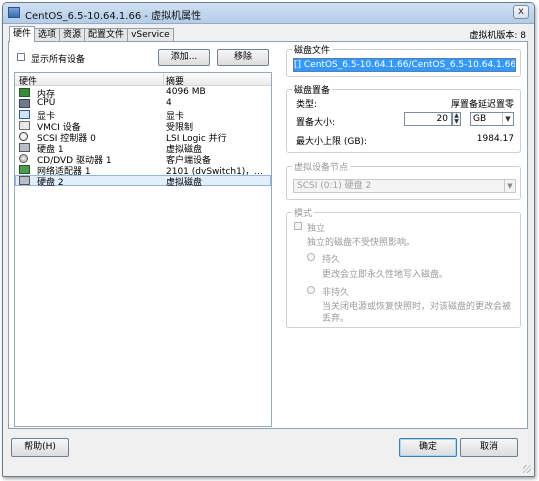 The height and width of the screenshot is (481, 539). I want to click on size-spinner: ▲ ▼, so click(456, 119).